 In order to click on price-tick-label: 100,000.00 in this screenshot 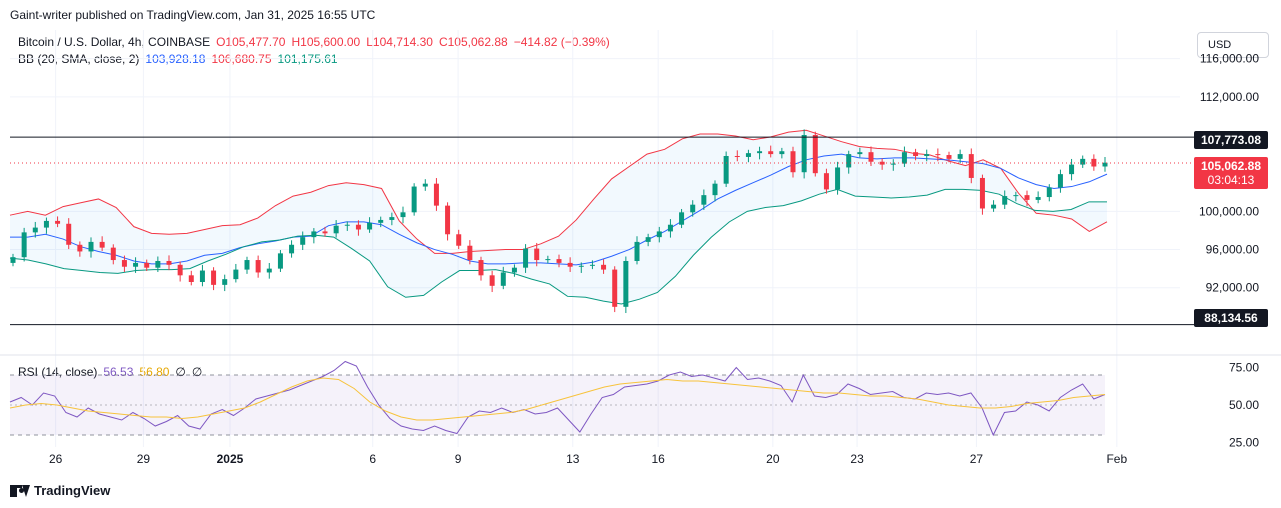, I will do `click(1229, 211)`.